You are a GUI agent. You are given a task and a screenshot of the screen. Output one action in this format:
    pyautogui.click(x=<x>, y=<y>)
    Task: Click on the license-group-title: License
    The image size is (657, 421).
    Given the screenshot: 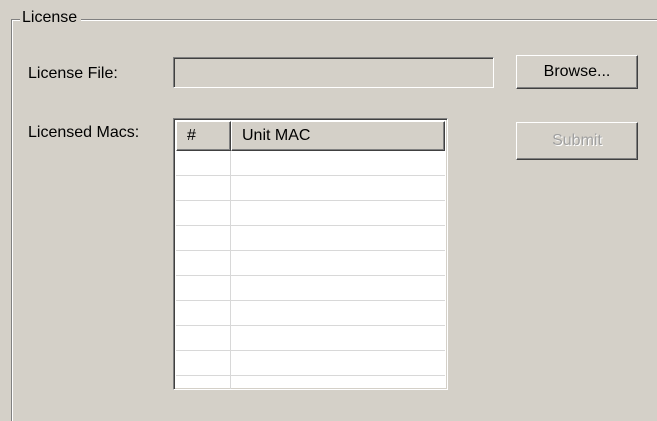 What is the action you would take?
    pyautogui.click(x=51, y=18)
    